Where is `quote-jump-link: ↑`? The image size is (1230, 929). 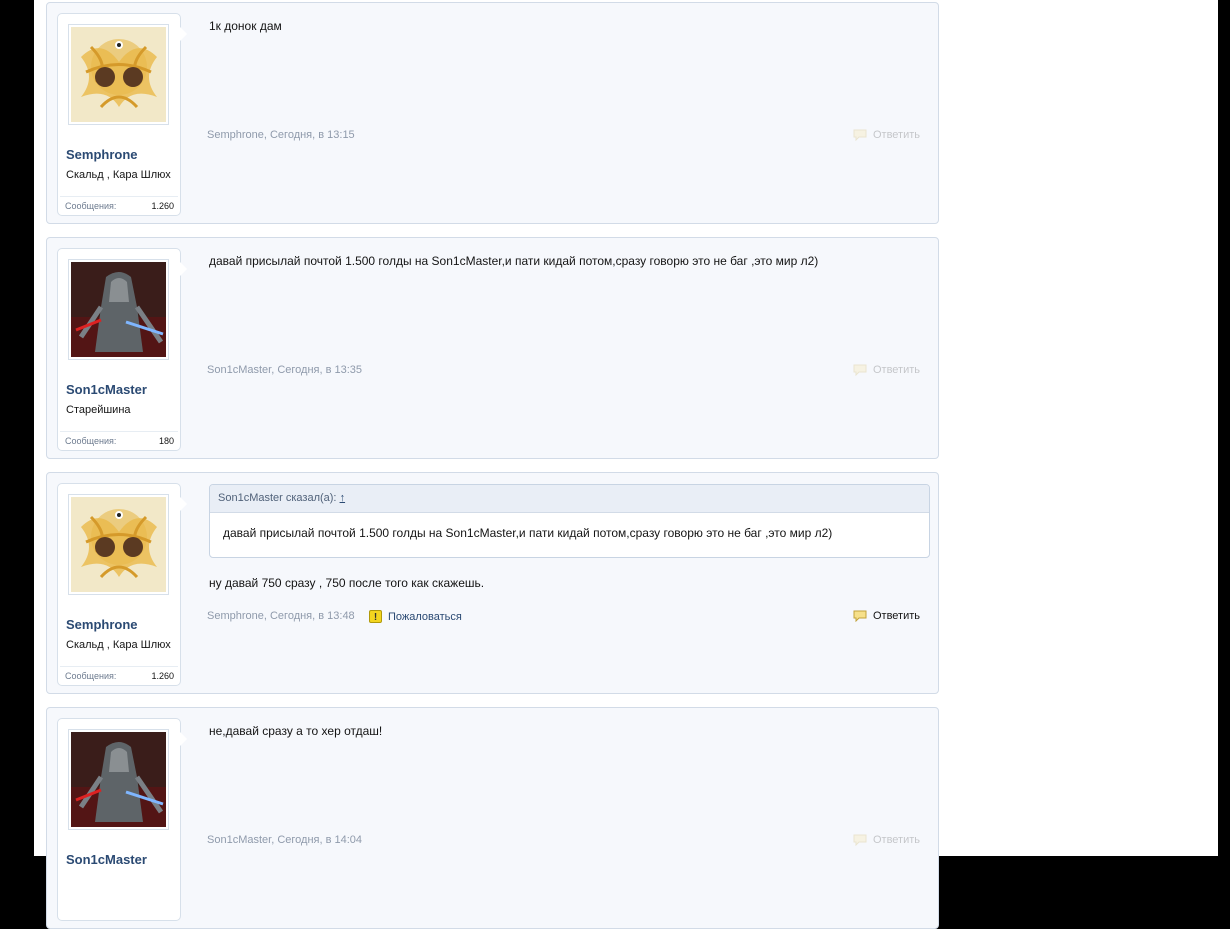
quote-jump-link: ↑ is located at coordinates (343, 498).